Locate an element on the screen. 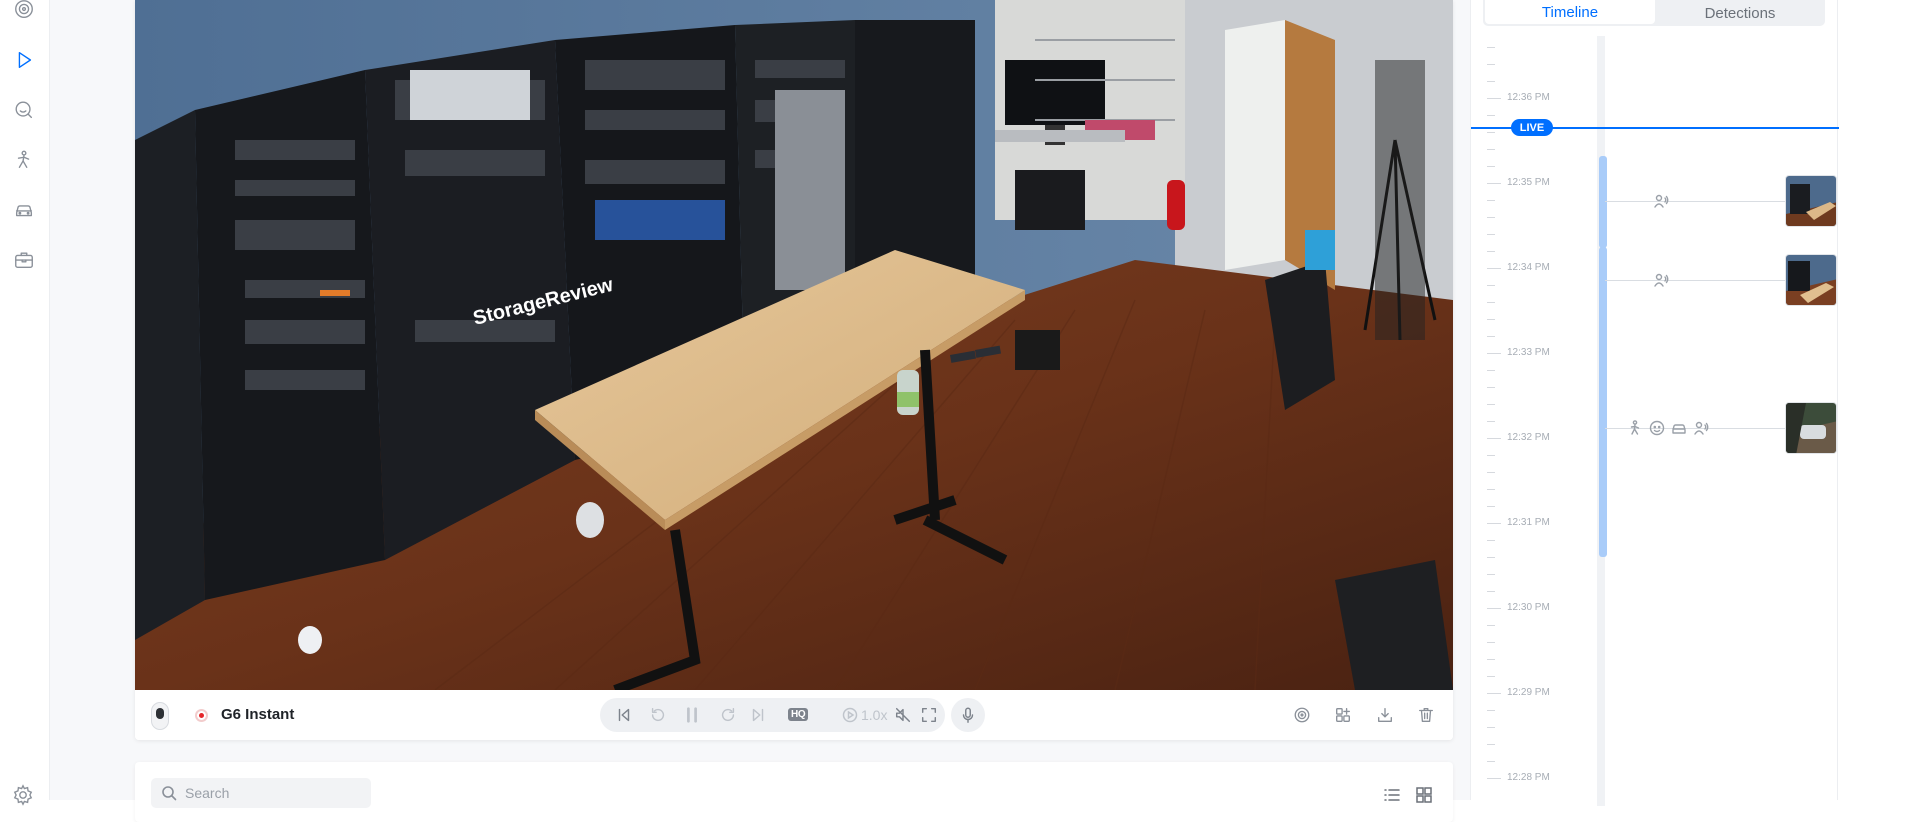 The image size is (1920, 822). pause-icon is located at coordinates (692, 715).